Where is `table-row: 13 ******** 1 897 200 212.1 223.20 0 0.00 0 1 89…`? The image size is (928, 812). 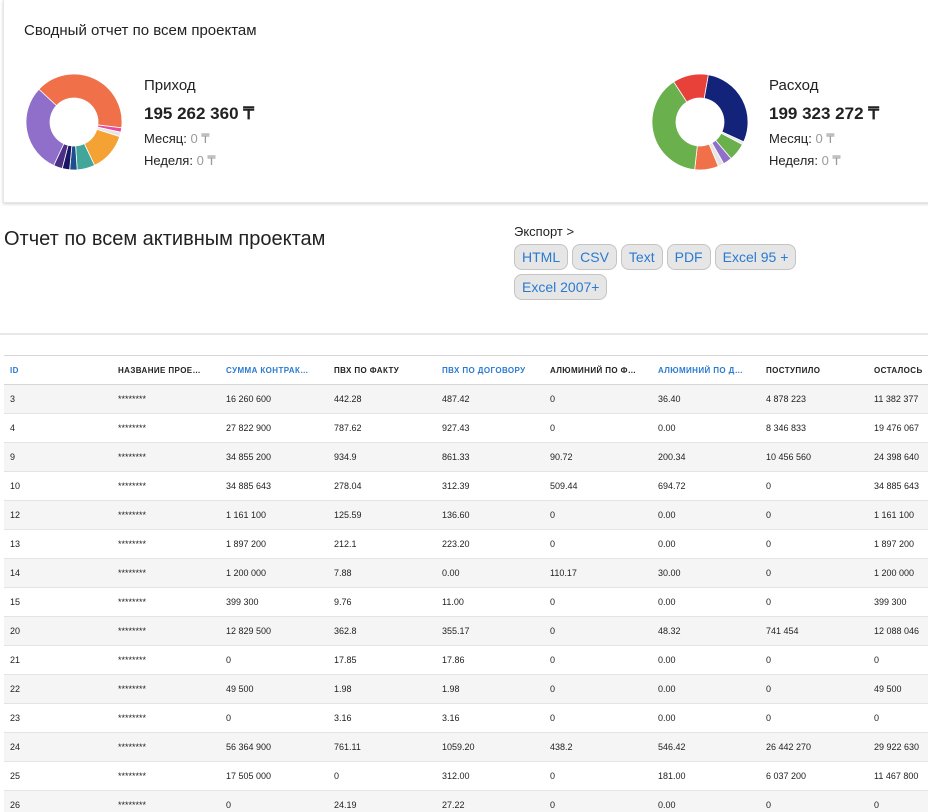
table-row: 13 ******** 1 897 200 212.1 223.20 0 0.00 0 1 89… is located at coordinates (466, 544).